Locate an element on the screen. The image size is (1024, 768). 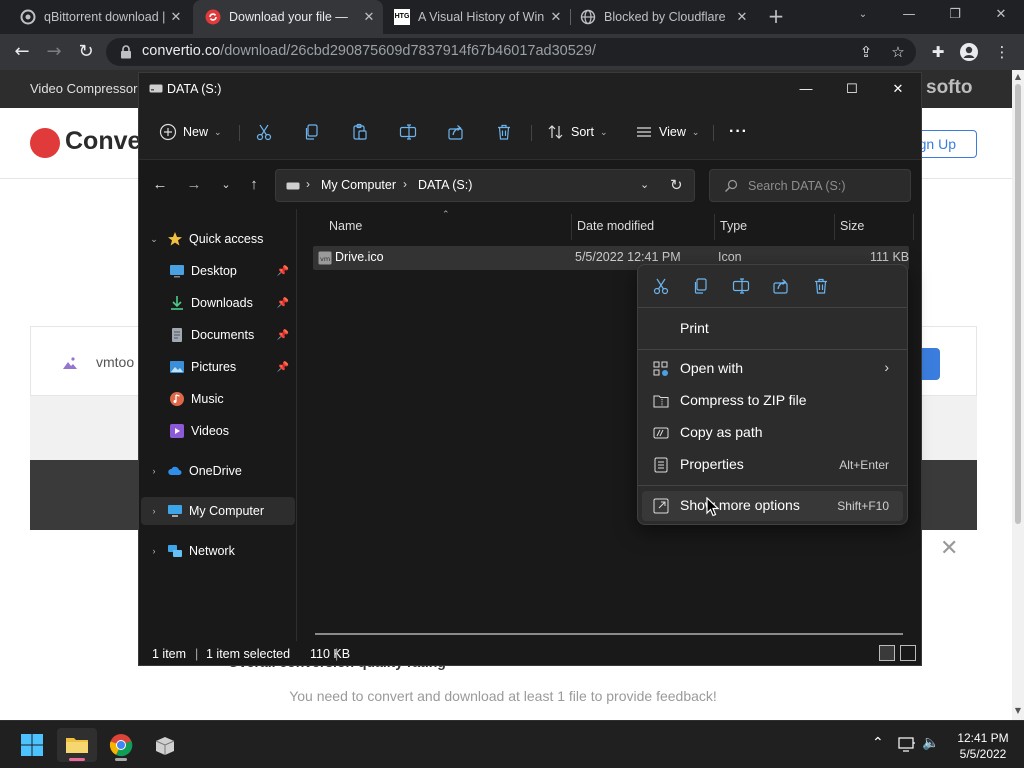
softo-logo: softo is located at coordinates (949, 88).